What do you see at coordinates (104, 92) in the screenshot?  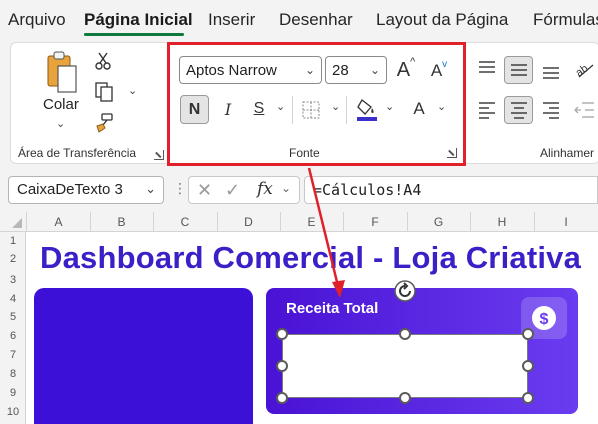 I see `copy-icon` at bounding box center [104, 92].